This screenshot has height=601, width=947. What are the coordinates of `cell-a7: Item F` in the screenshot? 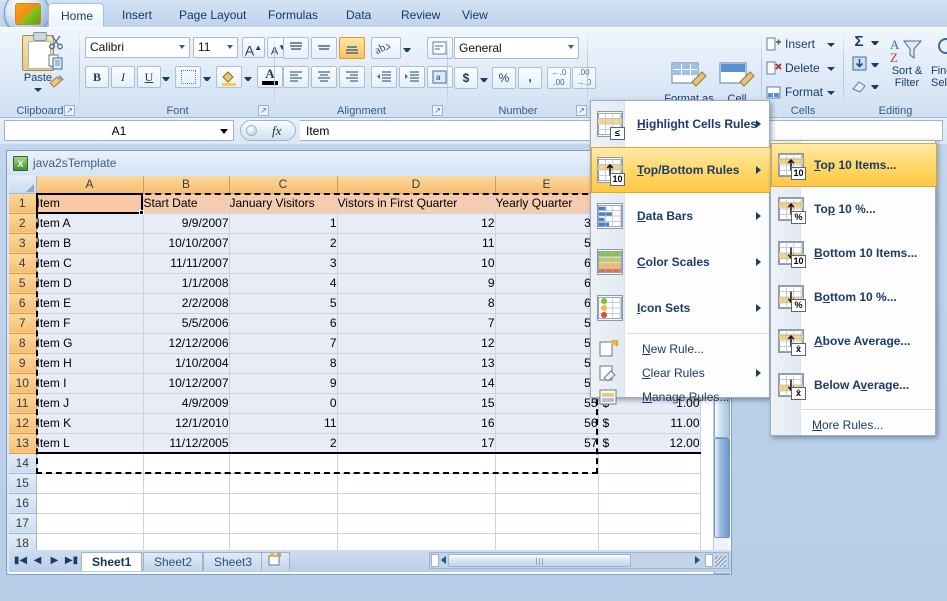 It's located at (90, 323).